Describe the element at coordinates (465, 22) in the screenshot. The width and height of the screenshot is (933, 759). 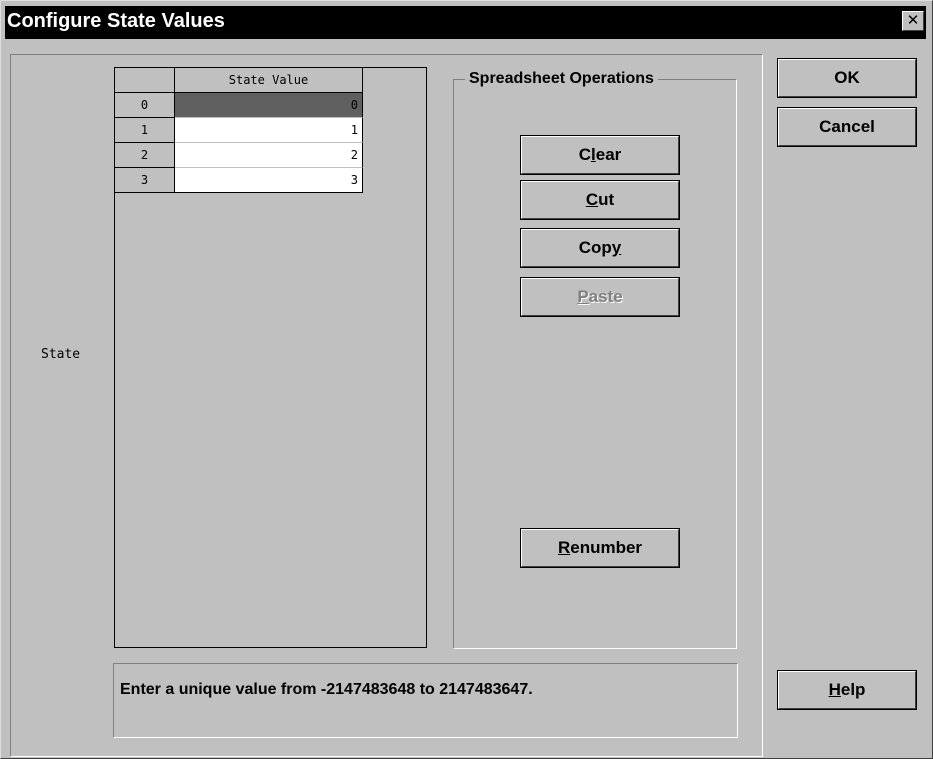
I see `title-bar: Configure State Values ✕` at that location.